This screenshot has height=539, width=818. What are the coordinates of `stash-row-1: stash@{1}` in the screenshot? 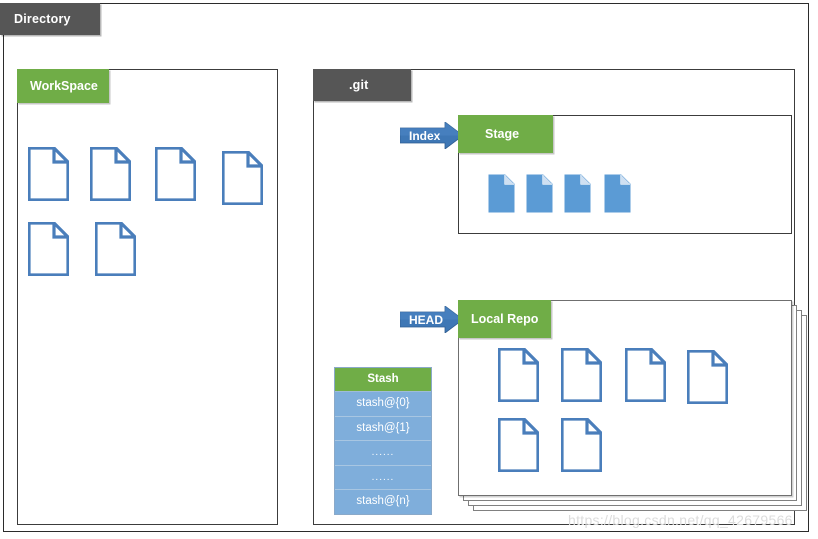 It's located at (383, 429).